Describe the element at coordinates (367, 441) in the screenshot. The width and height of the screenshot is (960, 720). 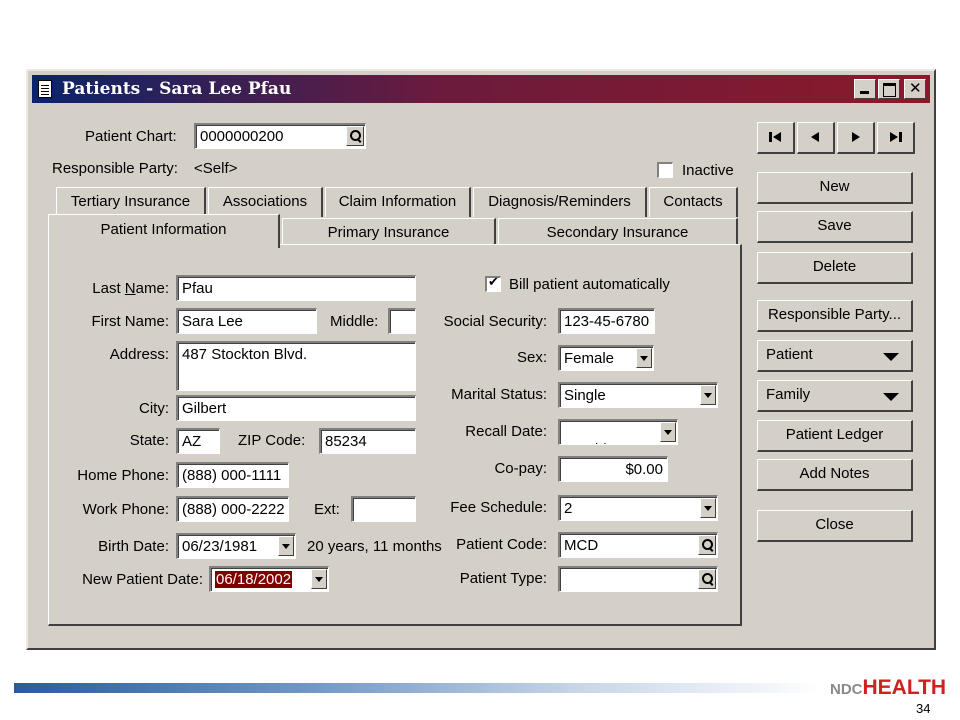
I see `zip-field: 85234` at that location.